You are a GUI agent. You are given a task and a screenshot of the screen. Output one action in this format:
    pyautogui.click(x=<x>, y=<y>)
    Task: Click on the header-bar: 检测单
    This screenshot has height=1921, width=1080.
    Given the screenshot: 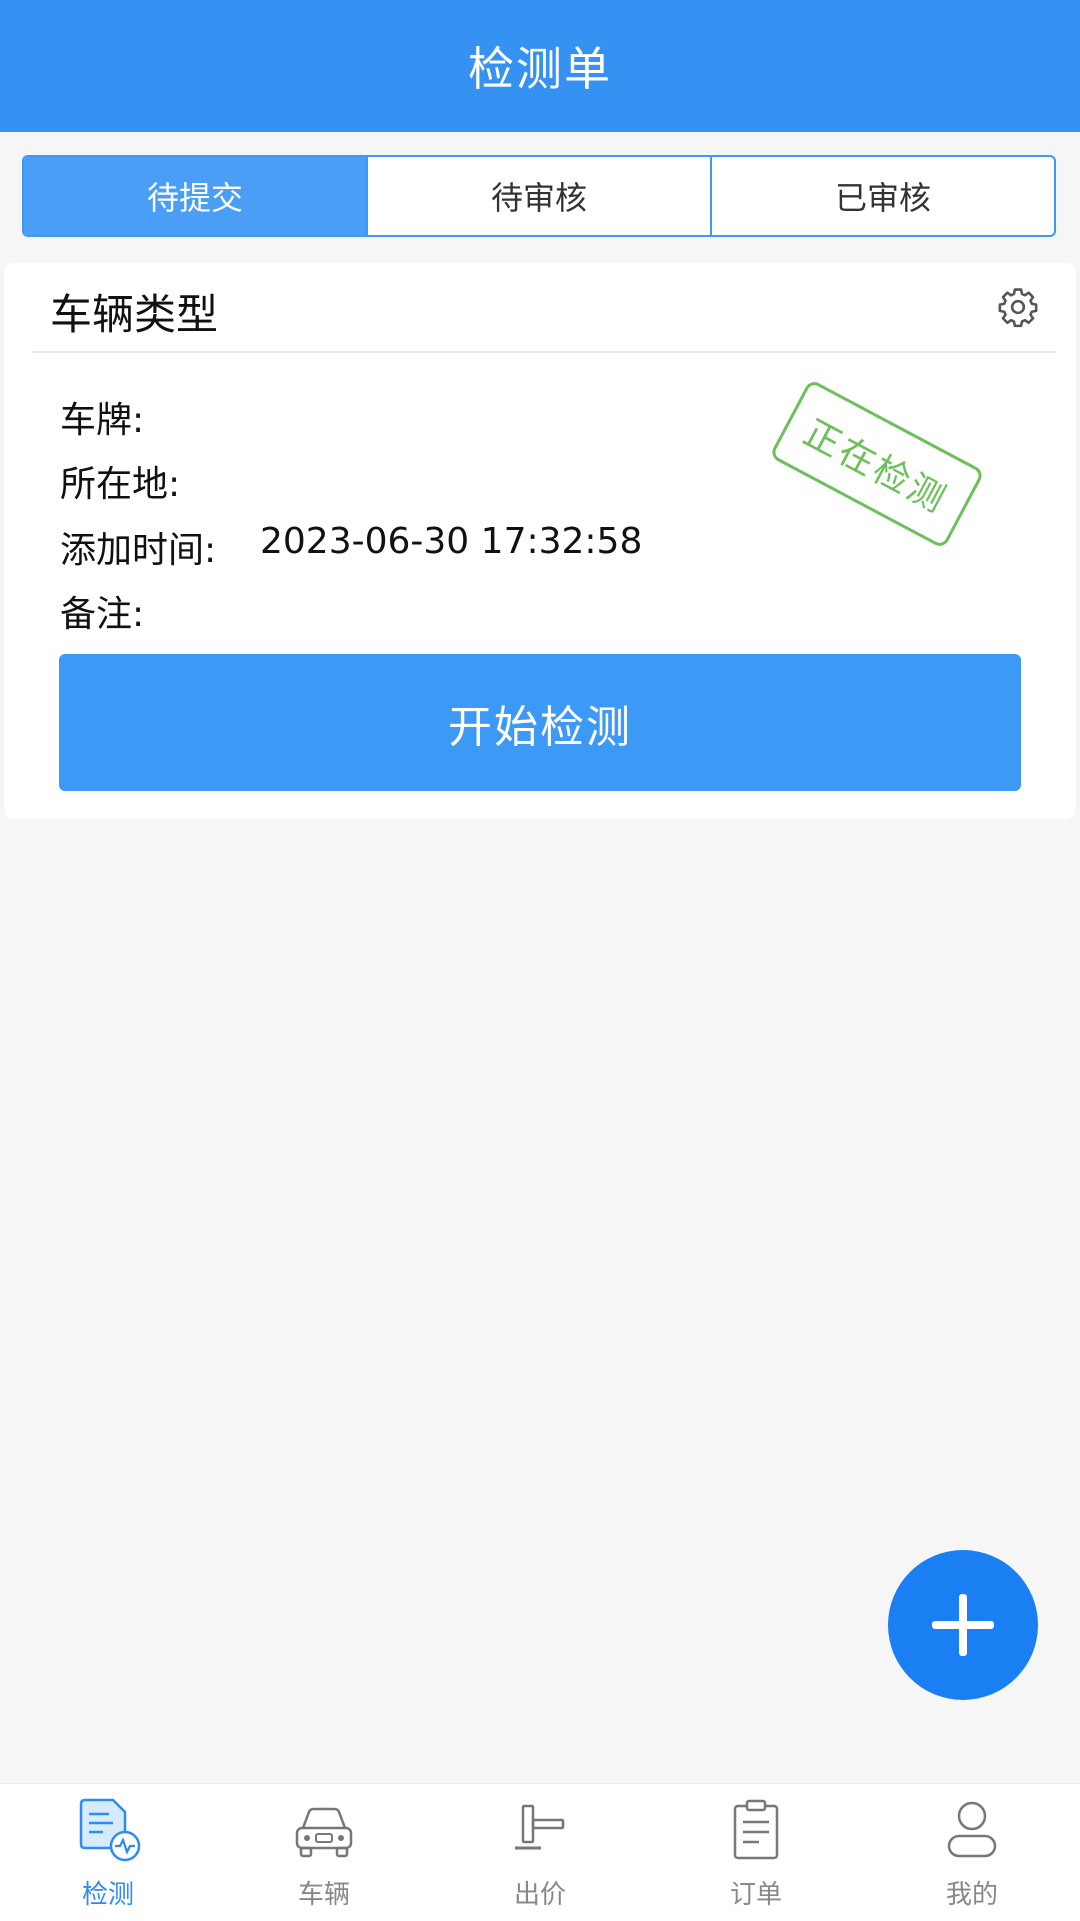 What is the action you would take?
    pyautogui.click(x=540, y=66)
    